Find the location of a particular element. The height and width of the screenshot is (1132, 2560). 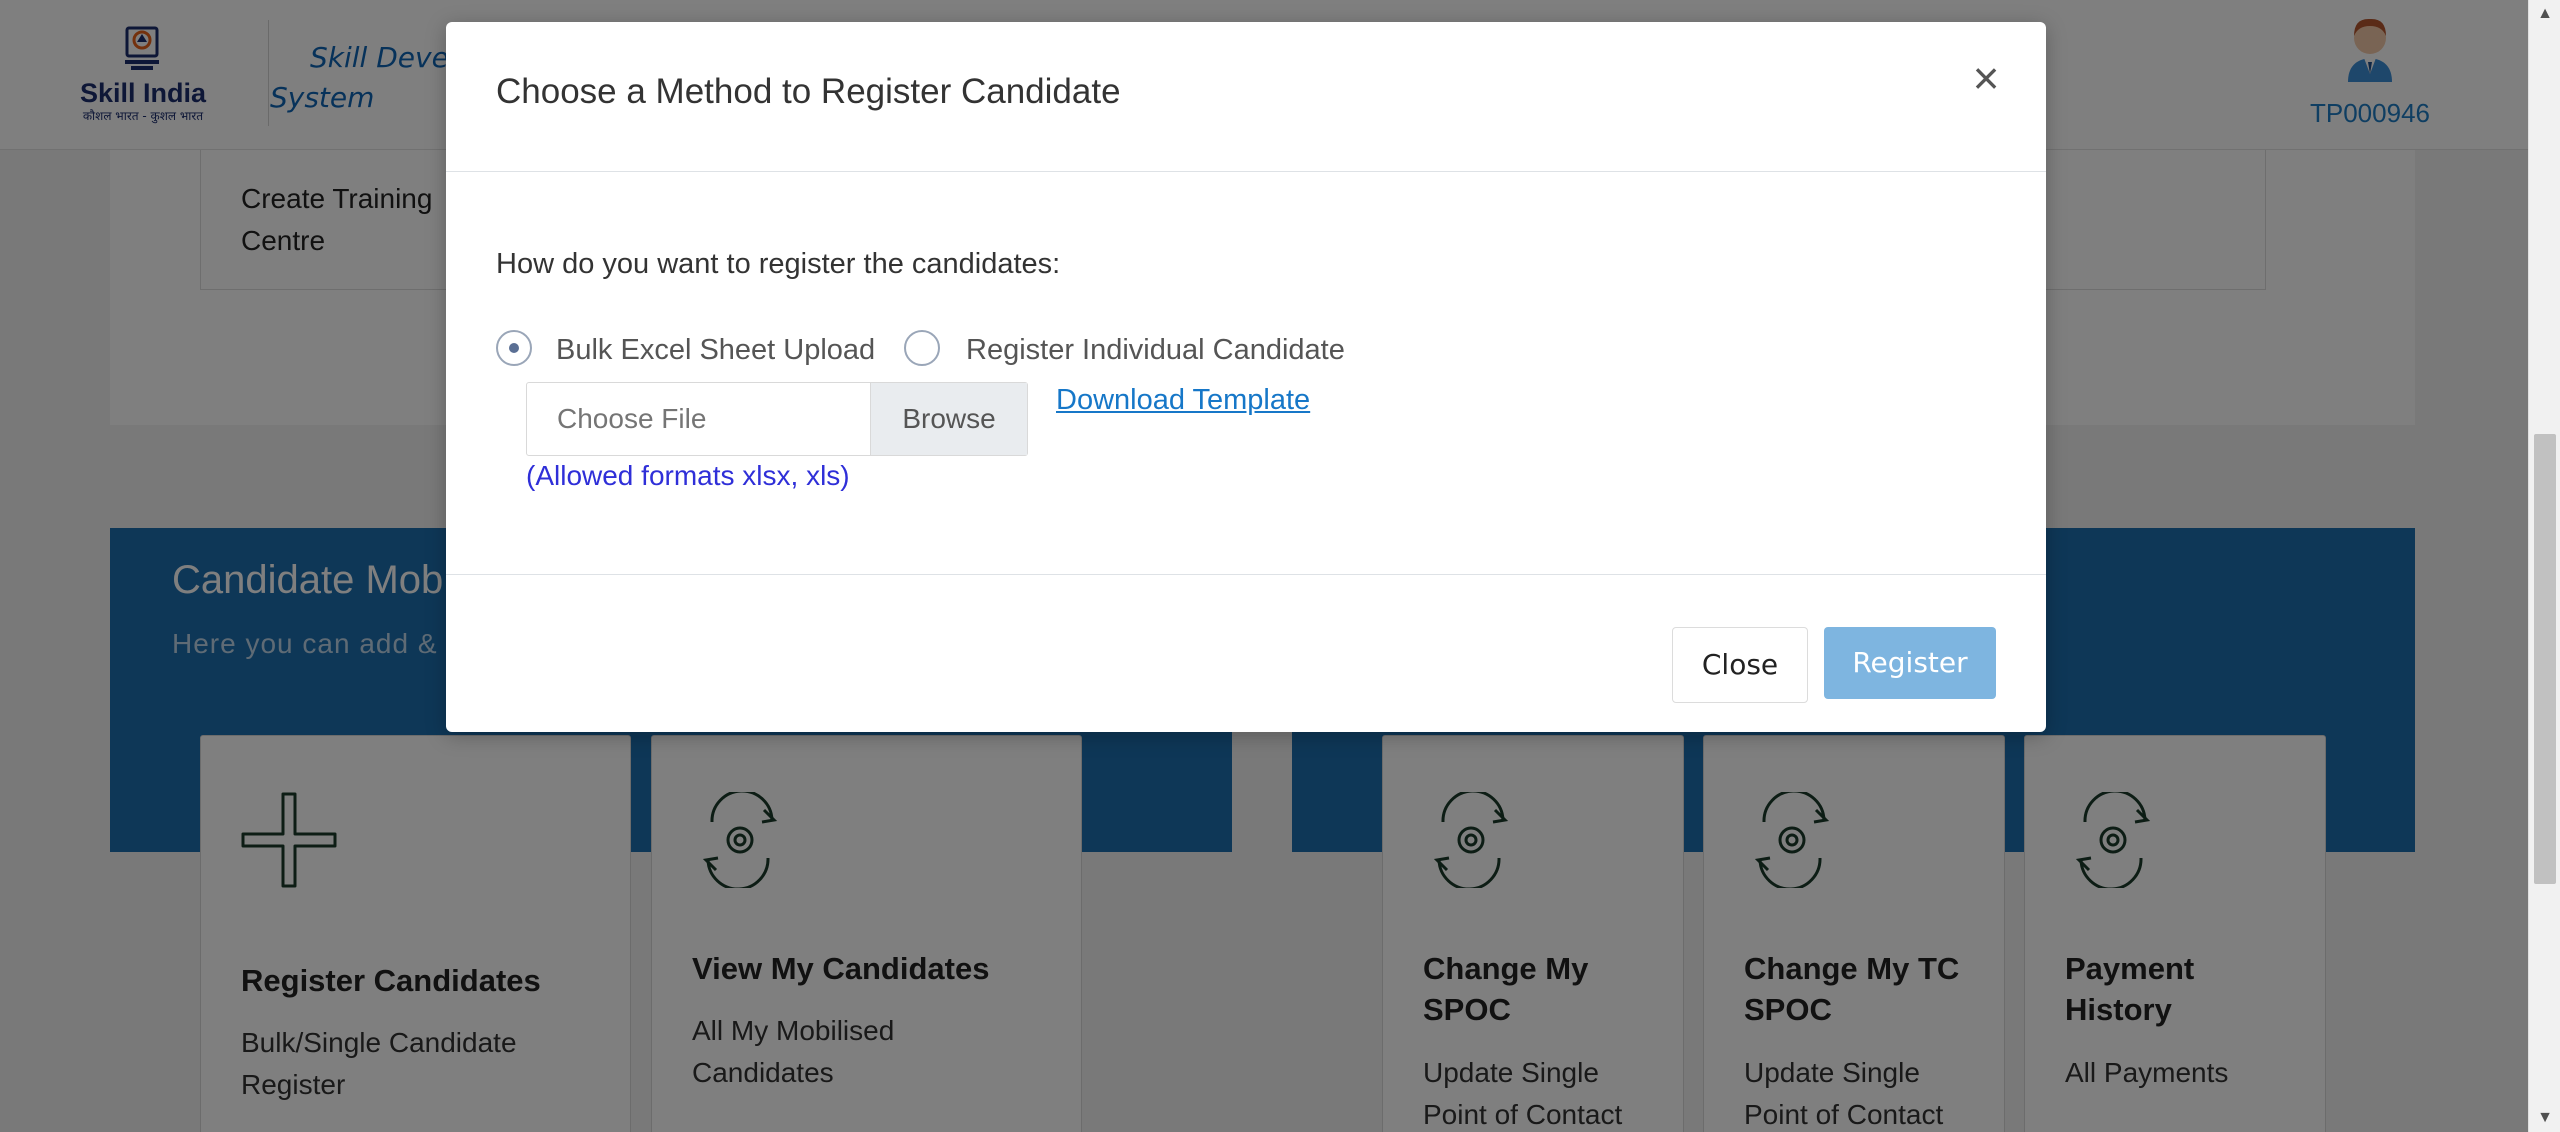

scroll-down-arrow-icon: ▼ is located at coordinates (2544, 1118).